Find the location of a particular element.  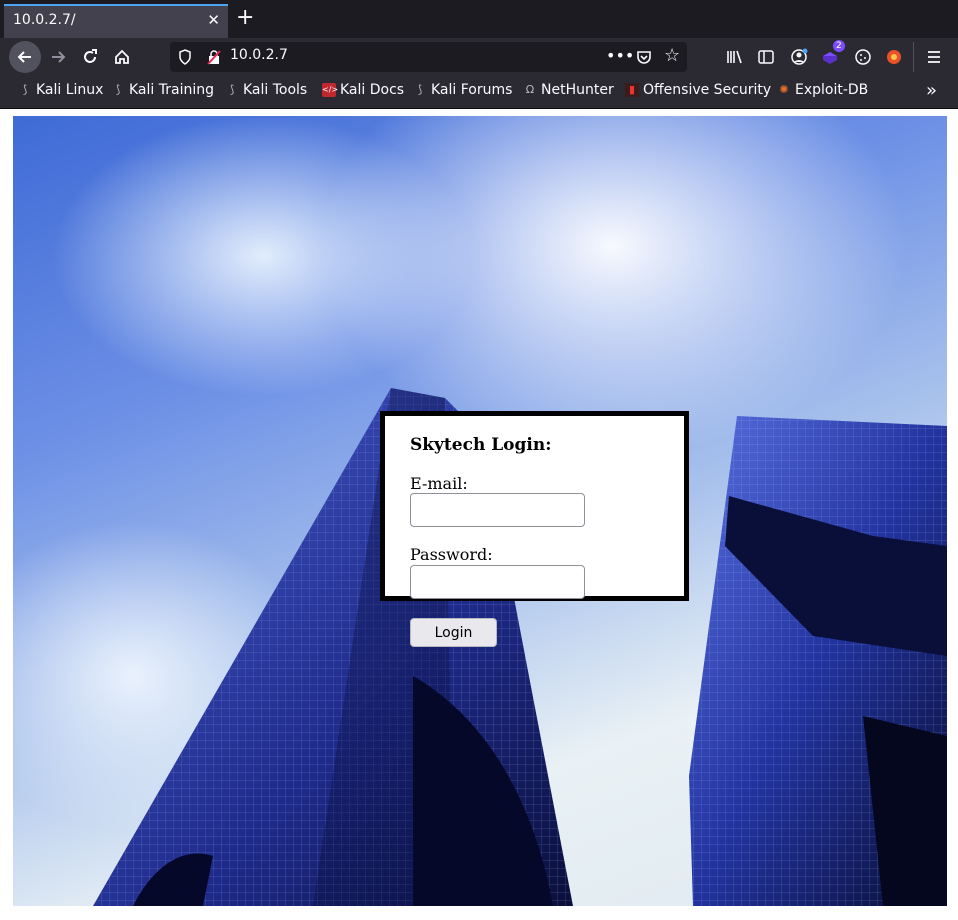

bookmark-kali-forums: ⟆ Kali Forums is located at coordinates (463, 90).